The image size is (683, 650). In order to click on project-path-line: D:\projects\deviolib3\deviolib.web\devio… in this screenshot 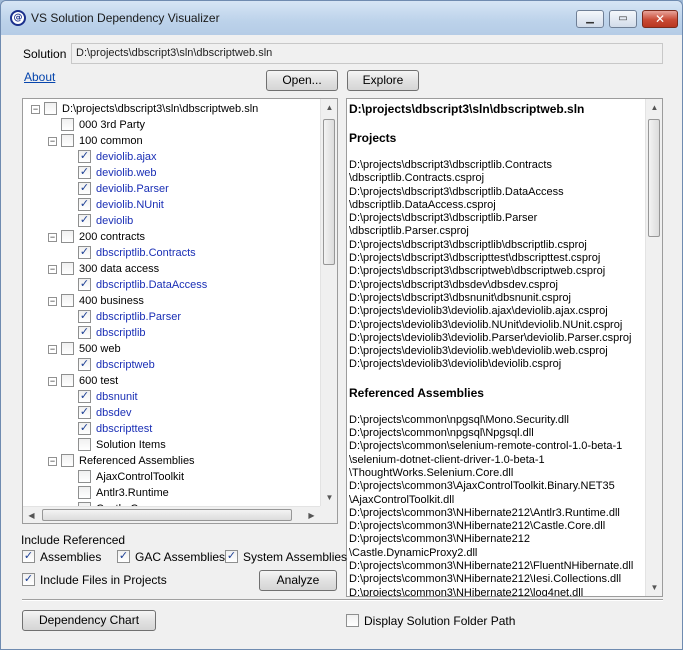, I will do `click(478, 351)`.